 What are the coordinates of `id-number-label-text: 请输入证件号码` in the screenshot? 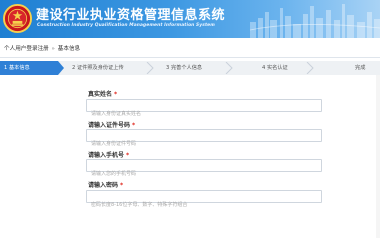 It's located at (109, 125).